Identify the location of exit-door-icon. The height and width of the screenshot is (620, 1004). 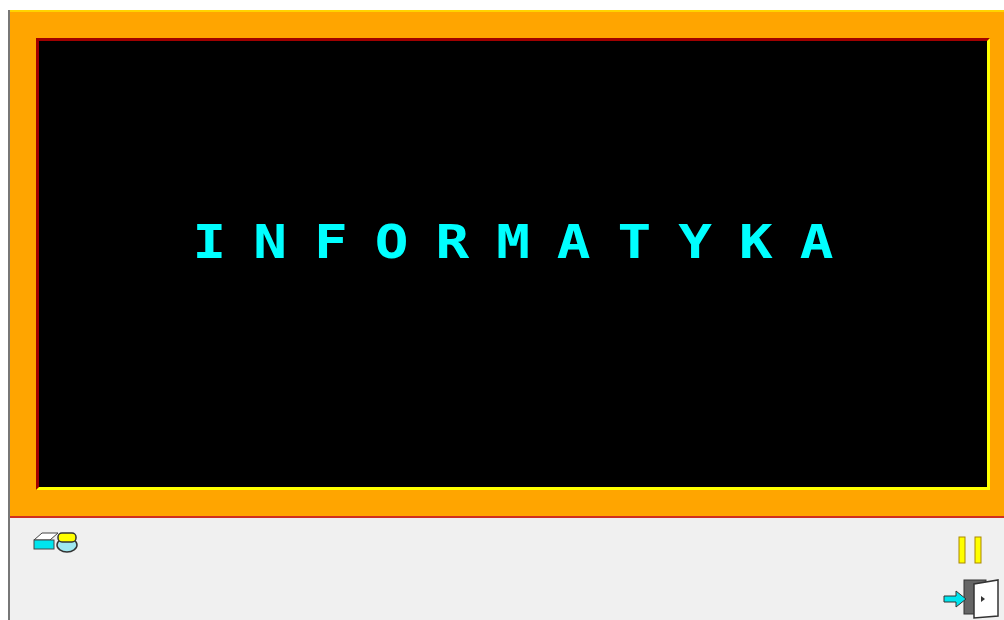
(971, 599).